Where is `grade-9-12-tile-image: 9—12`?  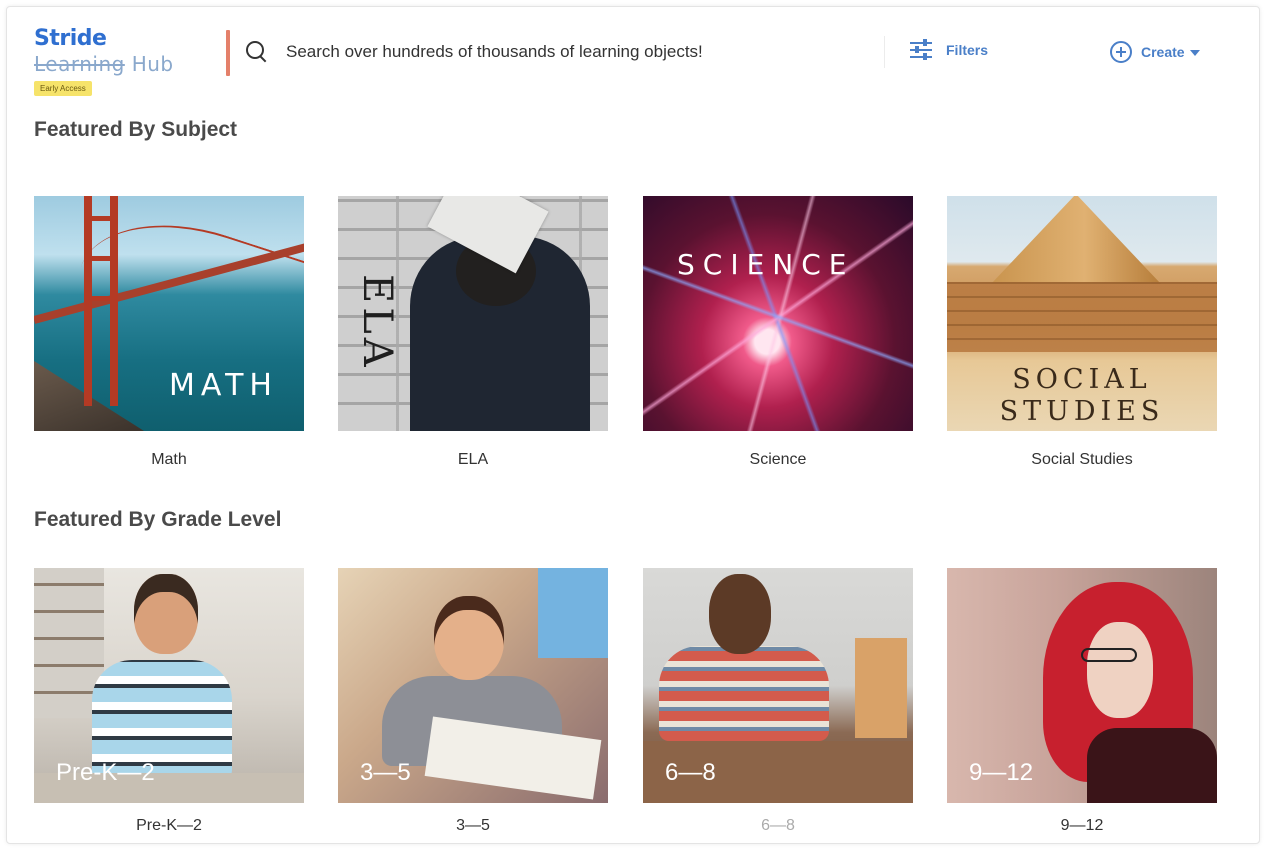
grade-9-12-tile-image: 9—12 is located at coordinates (1082, 685).